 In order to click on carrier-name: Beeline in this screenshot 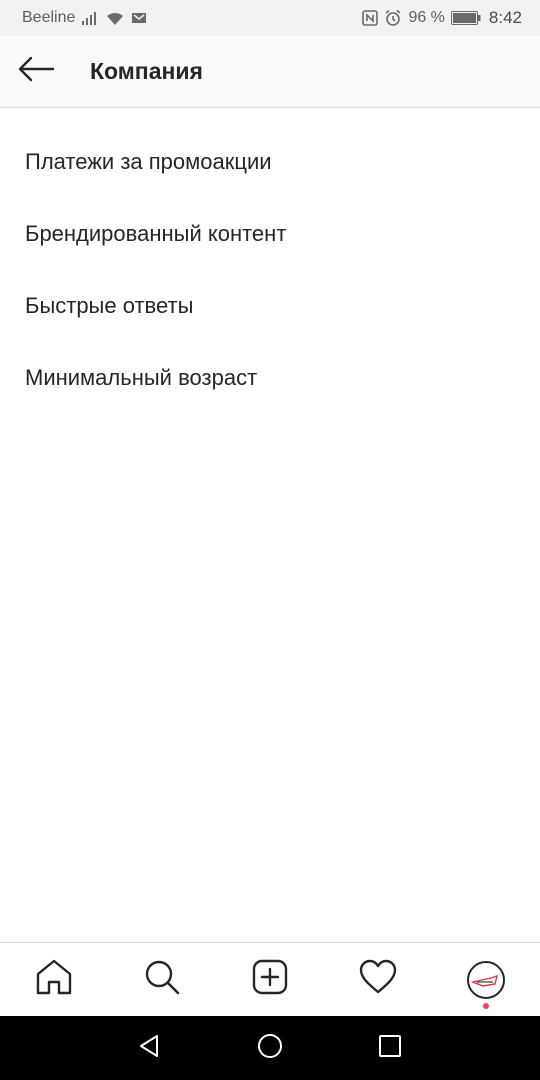, I will do `click(49, 17)`.